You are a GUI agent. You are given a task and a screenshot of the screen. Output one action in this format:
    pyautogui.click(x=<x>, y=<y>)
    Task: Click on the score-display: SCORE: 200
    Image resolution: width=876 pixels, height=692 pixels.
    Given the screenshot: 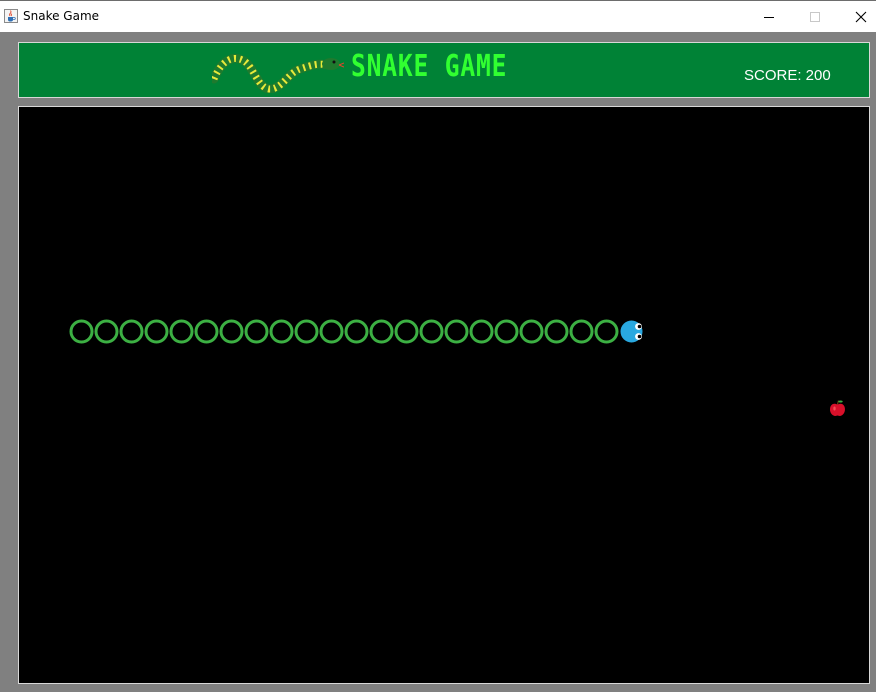 What is the action you would take?
    pyautogui.click(x=787, y=75)
    